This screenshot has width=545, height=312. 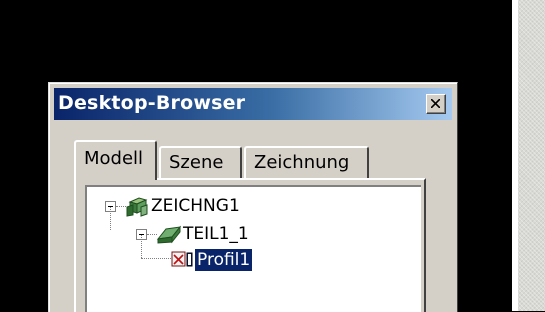 I want to click on background-texture, so click(x=531, y=155).